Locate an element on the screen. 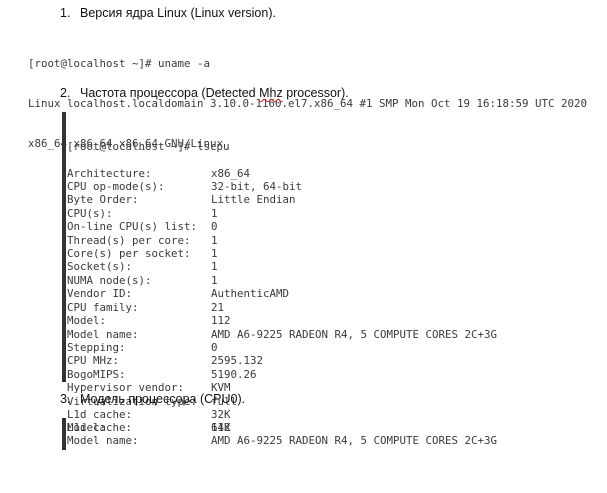  field-label: L1d cache: is located at coordinates (100, 414).